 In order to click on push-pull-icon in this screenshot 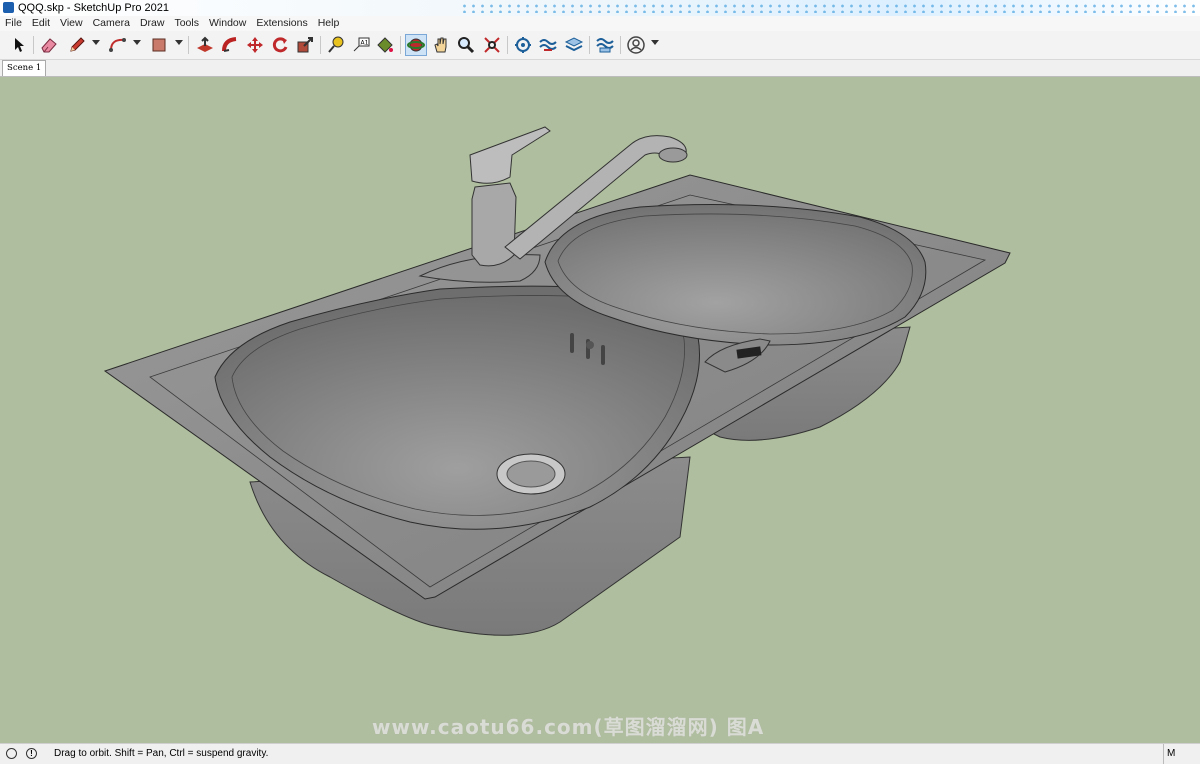, I will do `click(205, 45)`.